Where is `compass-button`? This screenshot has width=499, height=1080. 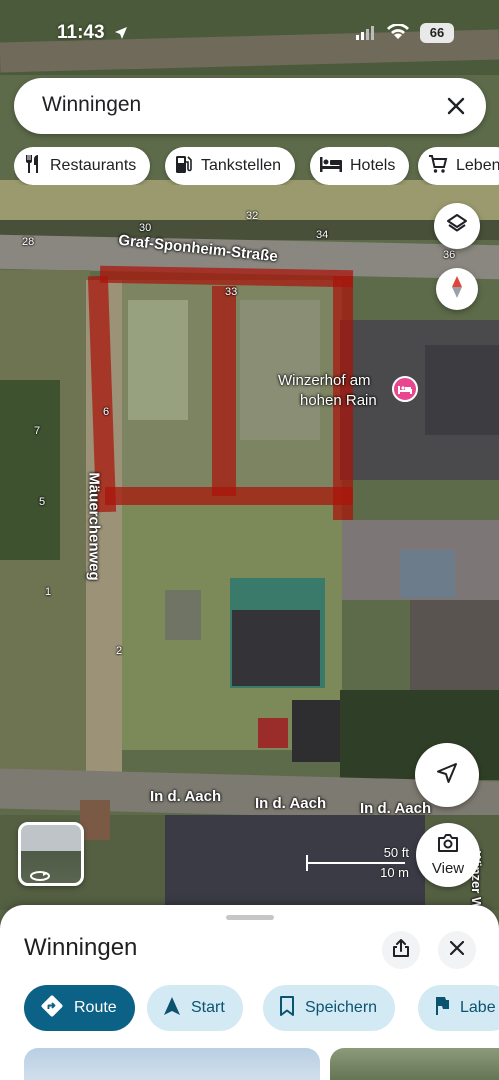 compass-button is located at coordinates (457, 289).